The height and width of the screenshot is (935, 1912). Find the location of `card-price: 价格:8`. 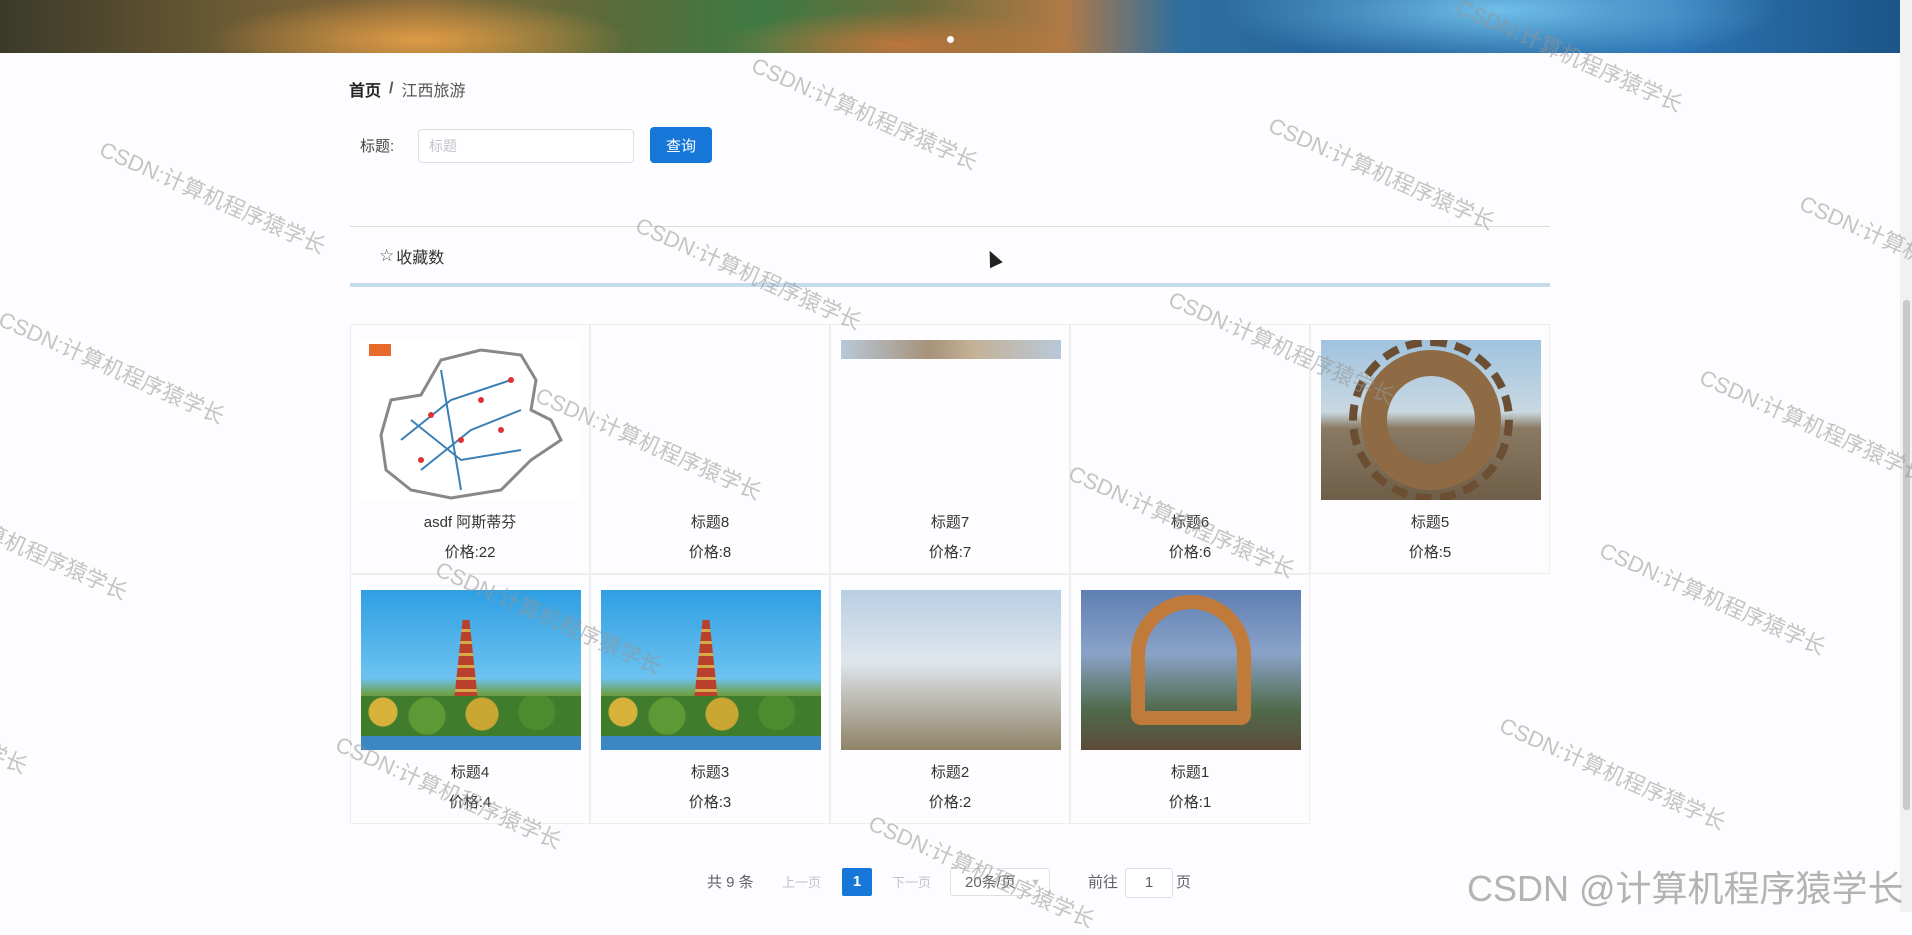

card-price: 价格:8 is located at coordinates (710, 552).